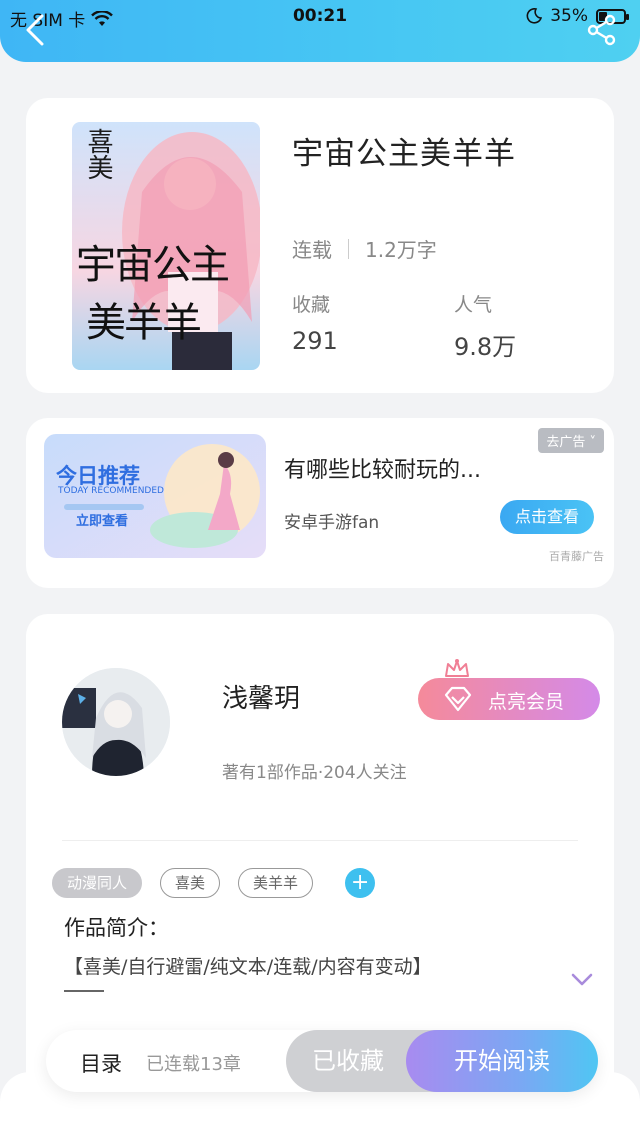  What do you see at coordinates (153, 265) in the screenshot?
I see `cover-text-main: 宇宙公主` at bounding box center [153, 265].